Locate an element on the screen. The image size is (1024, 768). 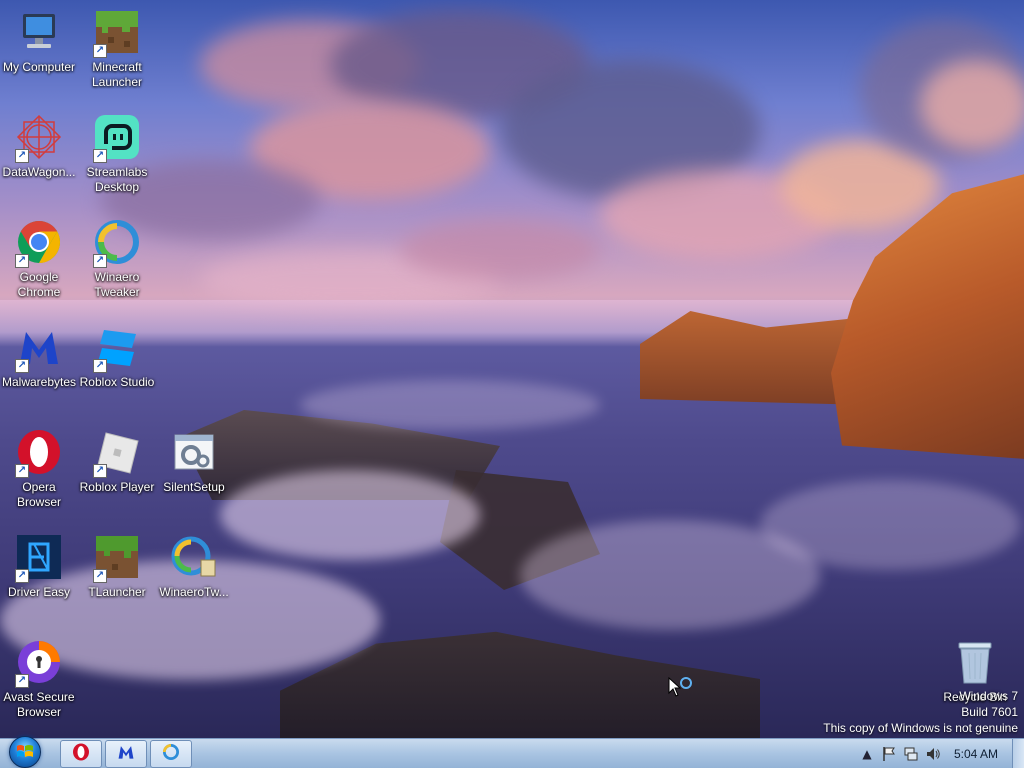
chrome-icon: ↗ is located at coordinates (39, 243).